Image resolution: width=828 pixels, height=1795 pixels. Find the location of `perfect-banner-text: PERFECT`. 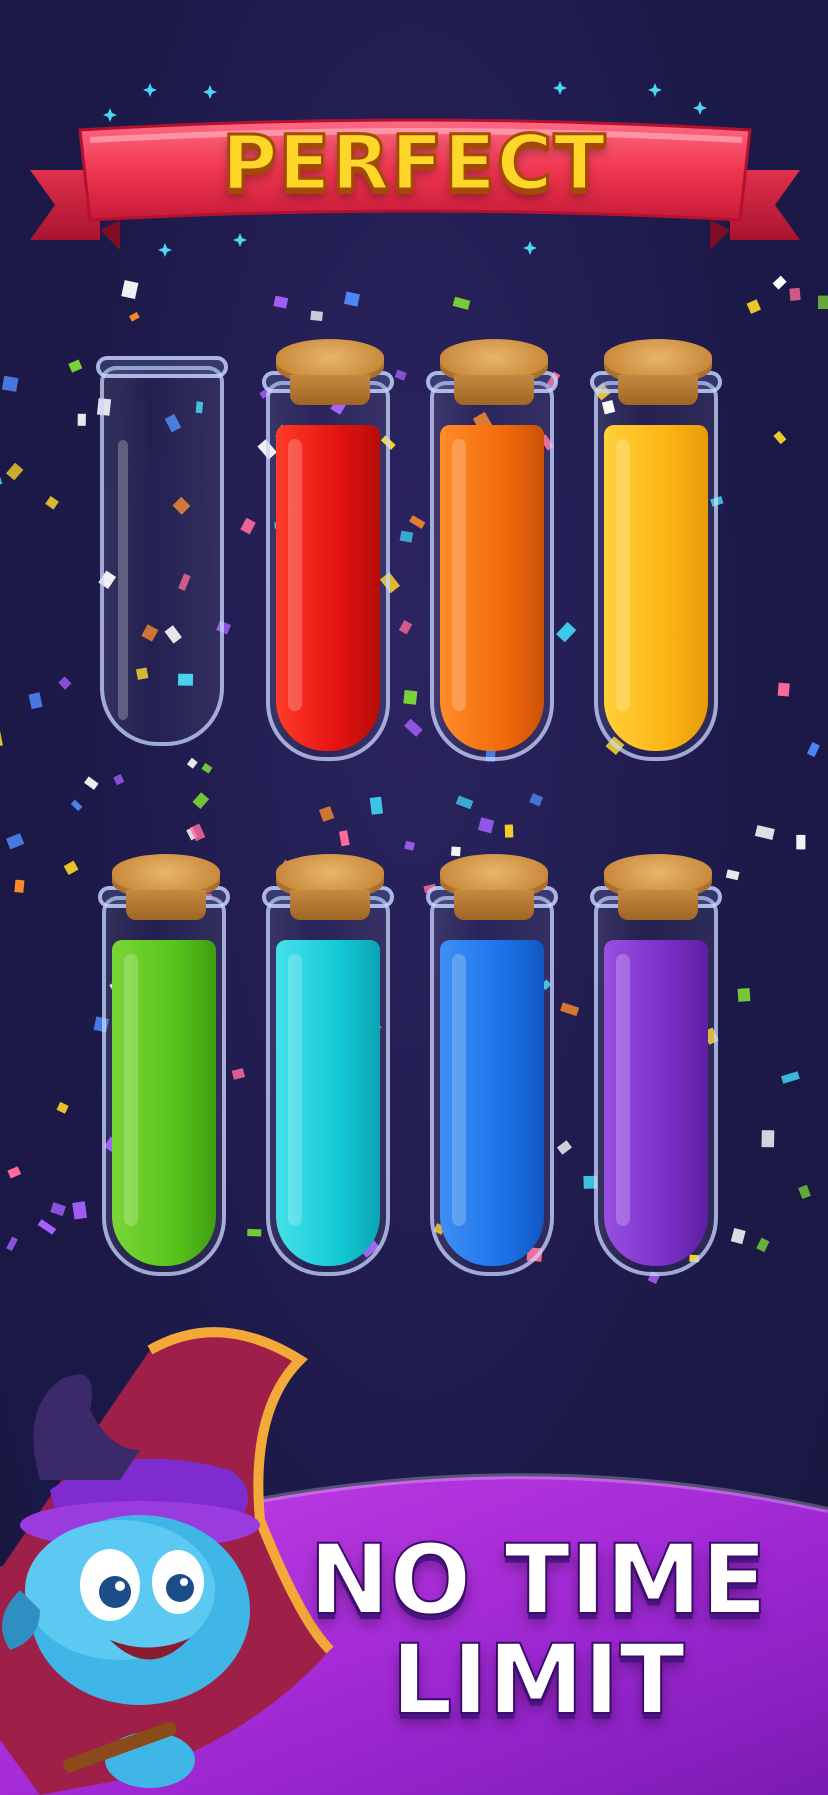

perfect-banner-text: PERFECT is located at coordinates (413, 163).